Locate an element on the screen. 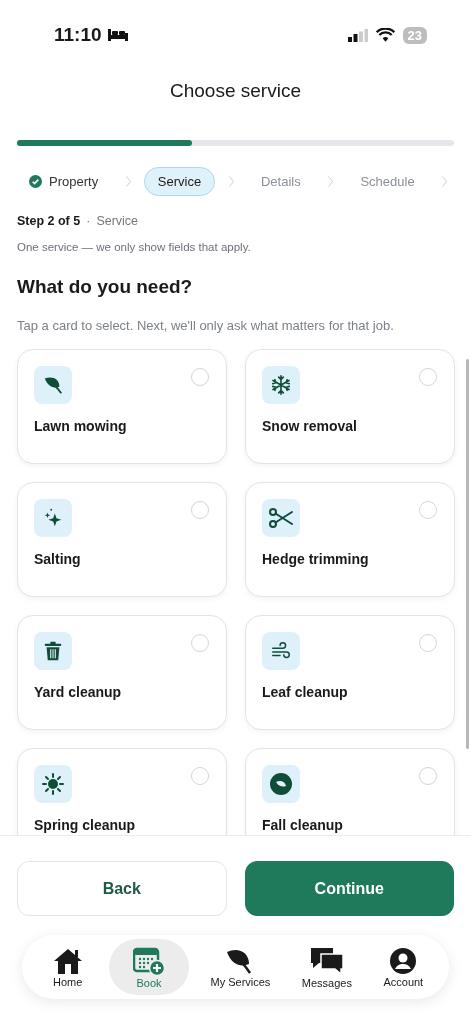 The width and height of the screenshot is (471, 1024). nav-tab: Home is located at coordinates (67, 967).